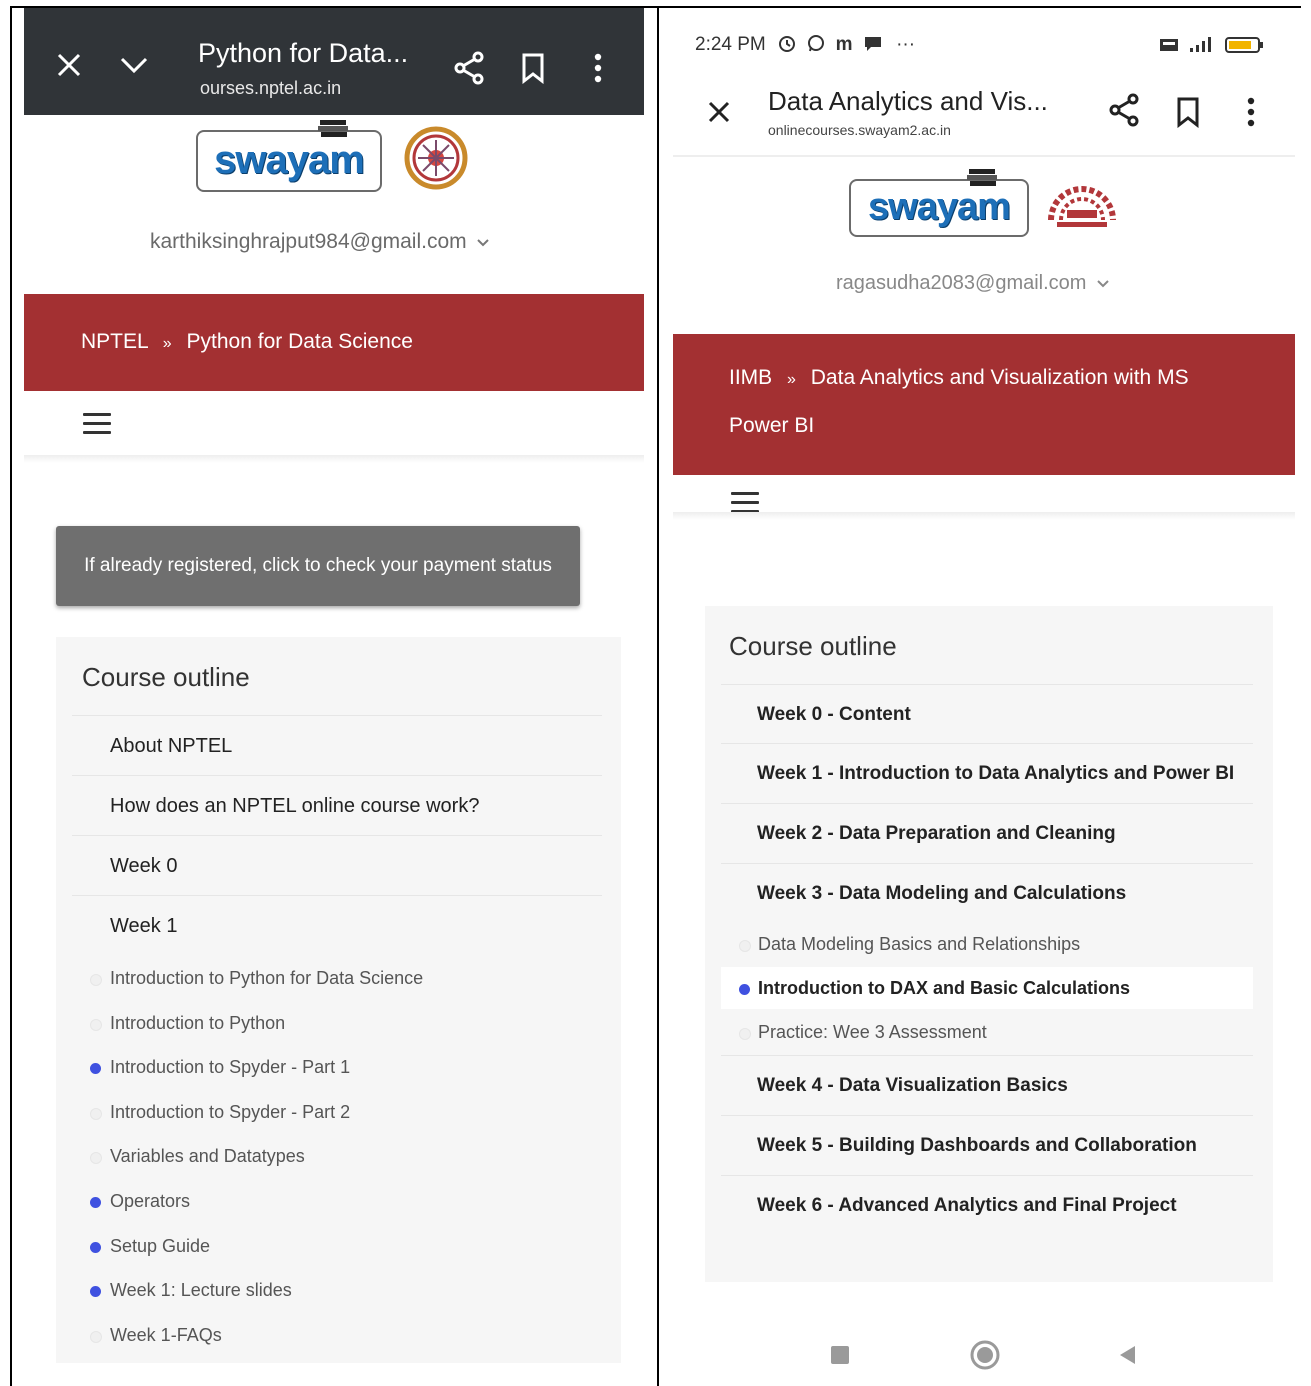 The width and height of the screenshot is (1311, 1386). Describe the element at coordinates (987, 714) in the screenshot. I see `section-row: Week 0 - Content` at that location.